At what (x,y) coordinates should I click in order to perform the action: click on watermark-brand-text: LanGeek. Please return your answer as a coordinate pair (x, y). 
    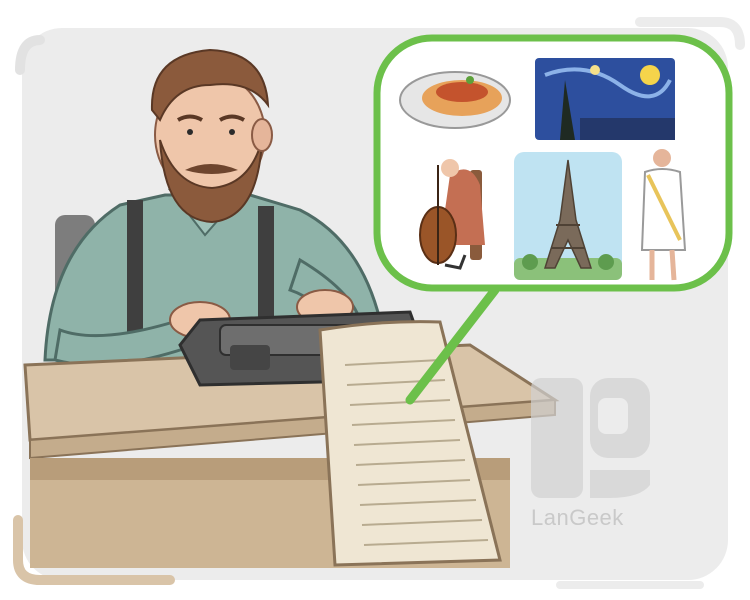
    Looking at the image, I should click on (577, 517).